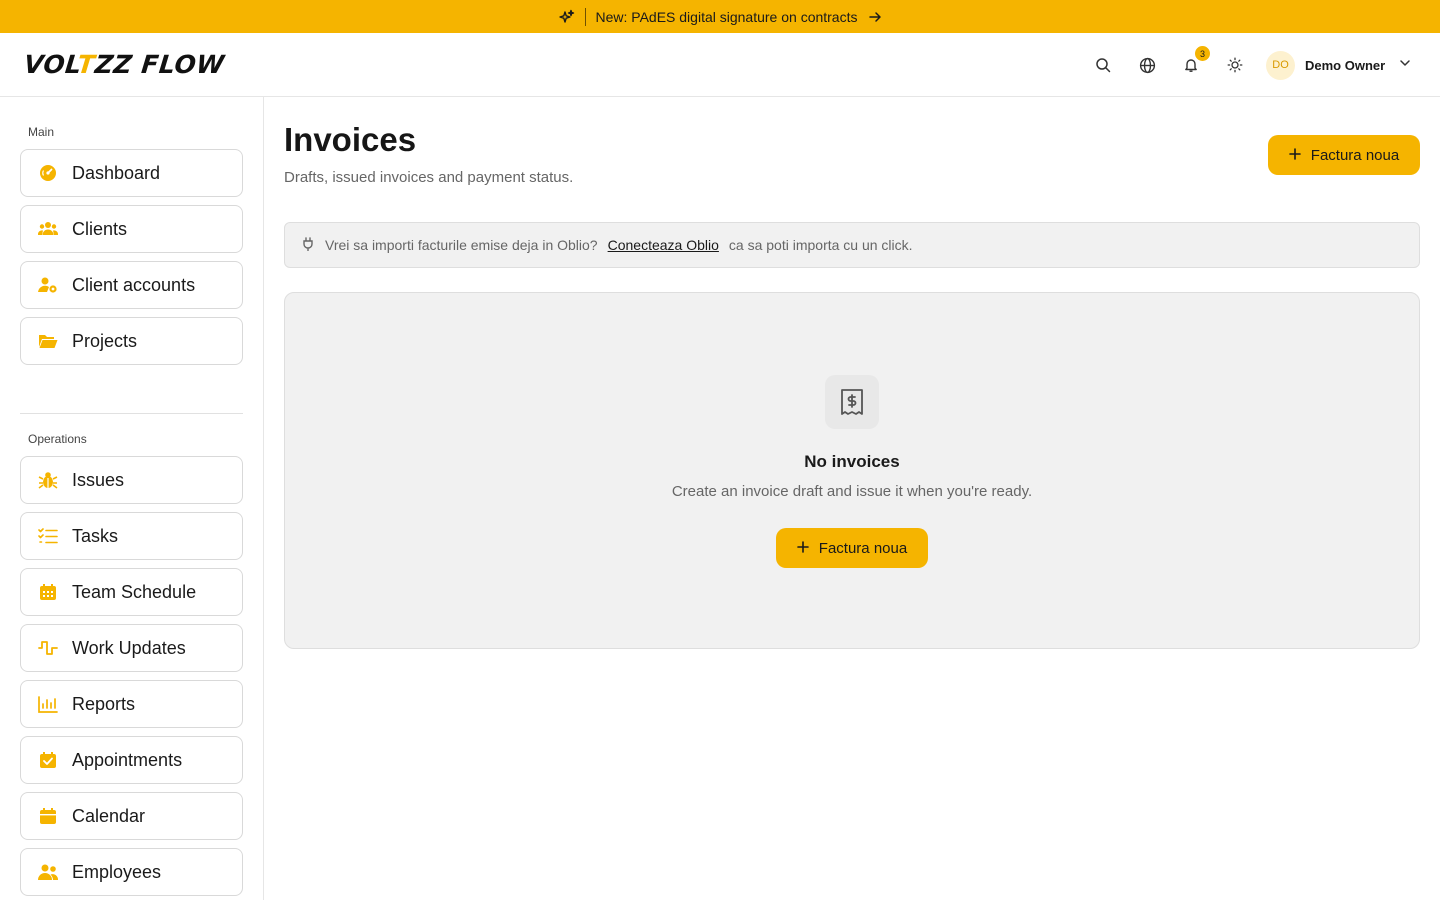  What do you see at coordinates (95, 535) in the screenshot?
I see `sidebar-item-label: Tasks` at bounding box center [95, 535].